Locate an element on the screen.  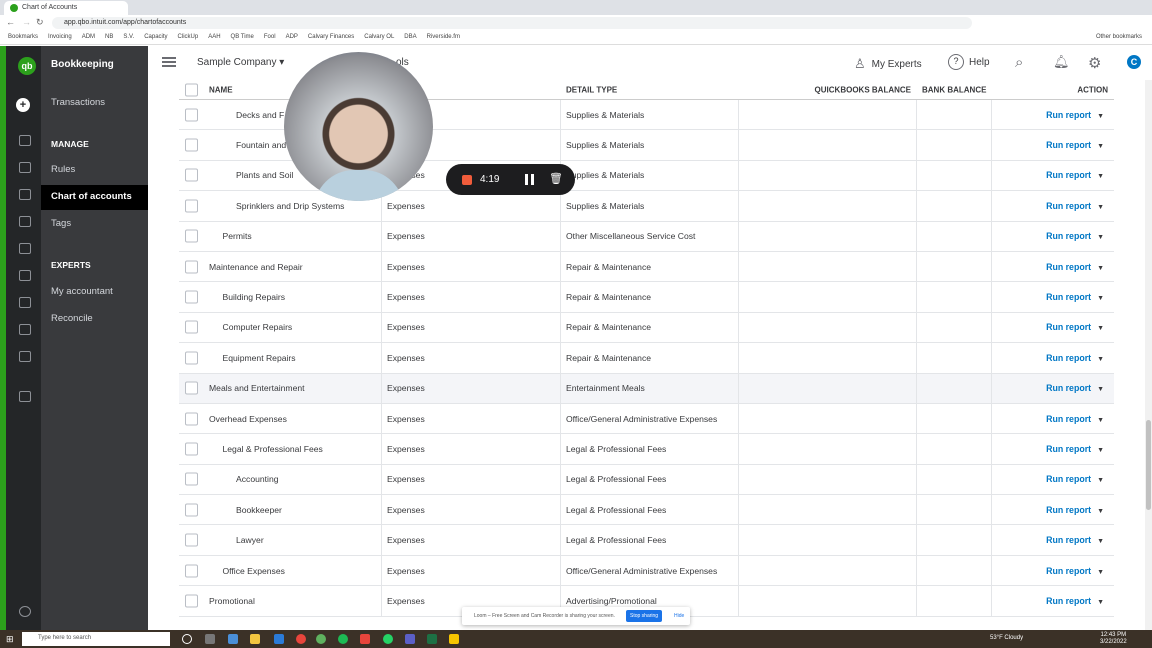
help-button: ? Help is located at coordinates (969, 62).